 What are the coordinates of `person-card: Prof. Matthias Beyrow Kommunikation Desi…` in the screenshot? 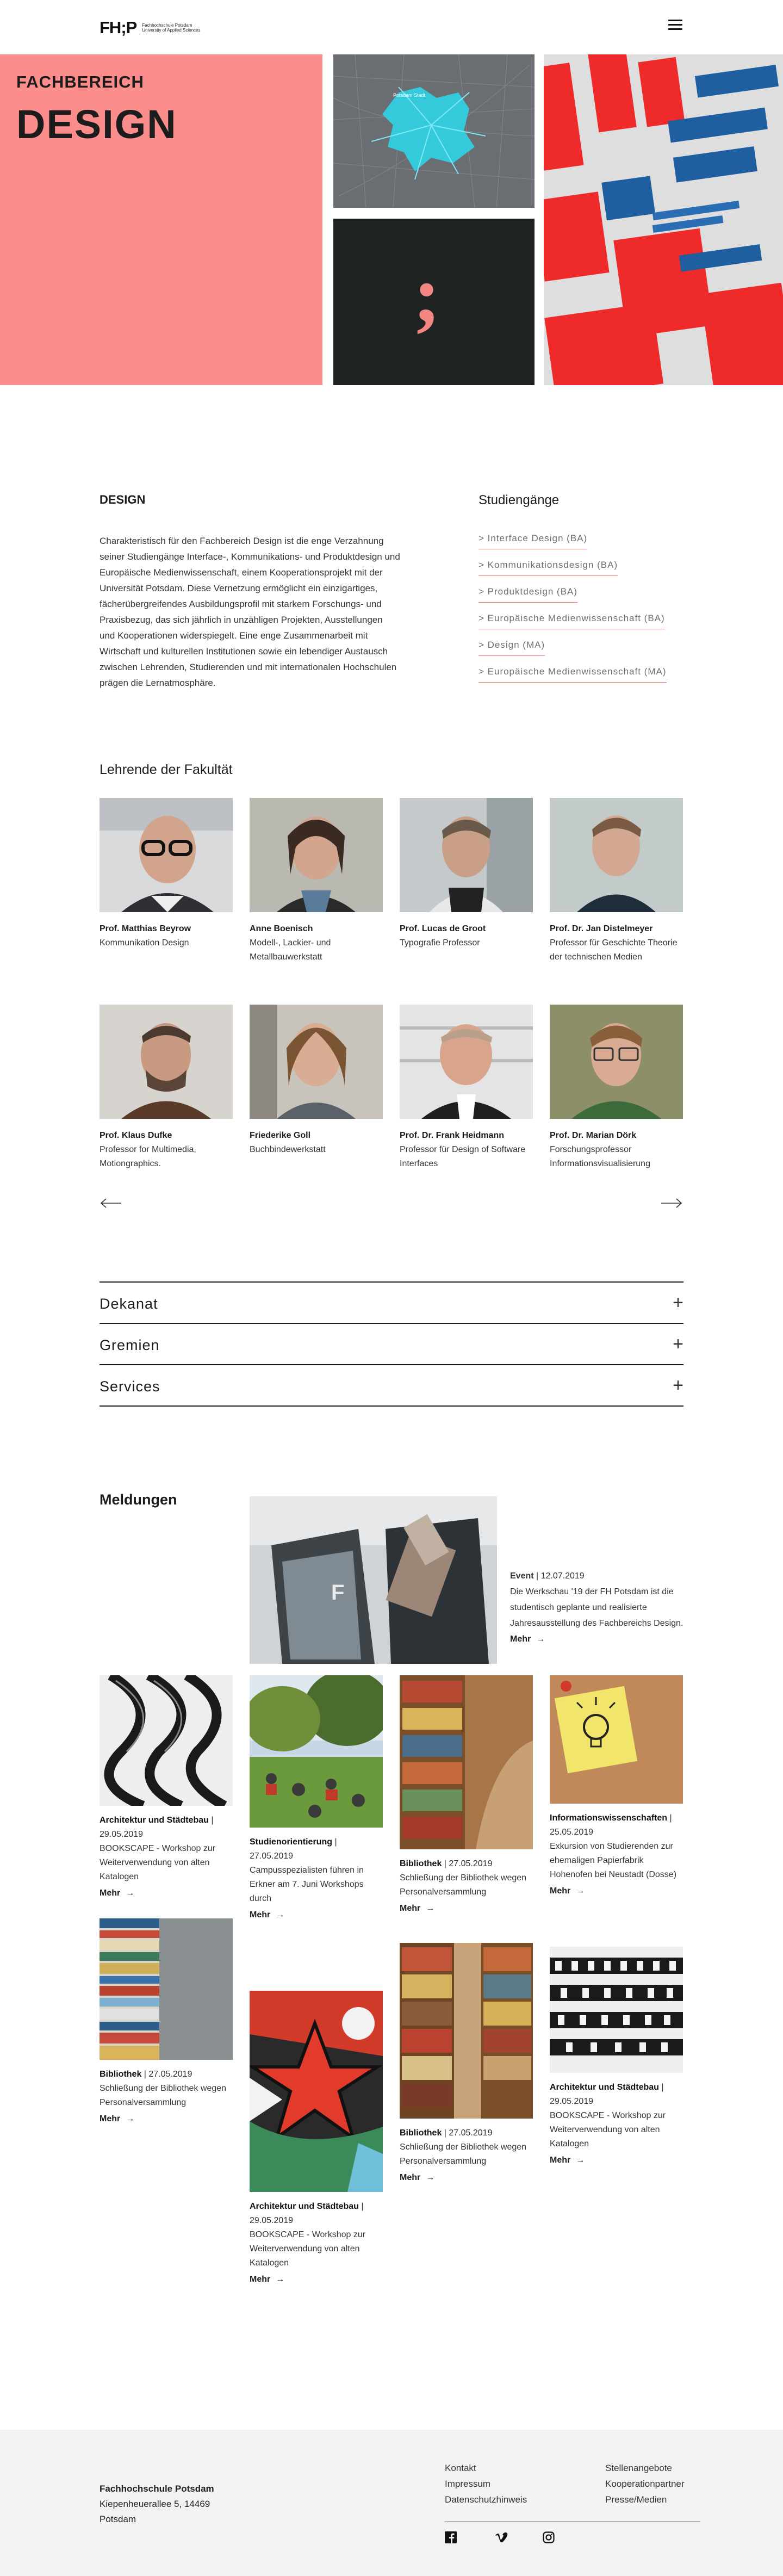 It's located at (166, 874).